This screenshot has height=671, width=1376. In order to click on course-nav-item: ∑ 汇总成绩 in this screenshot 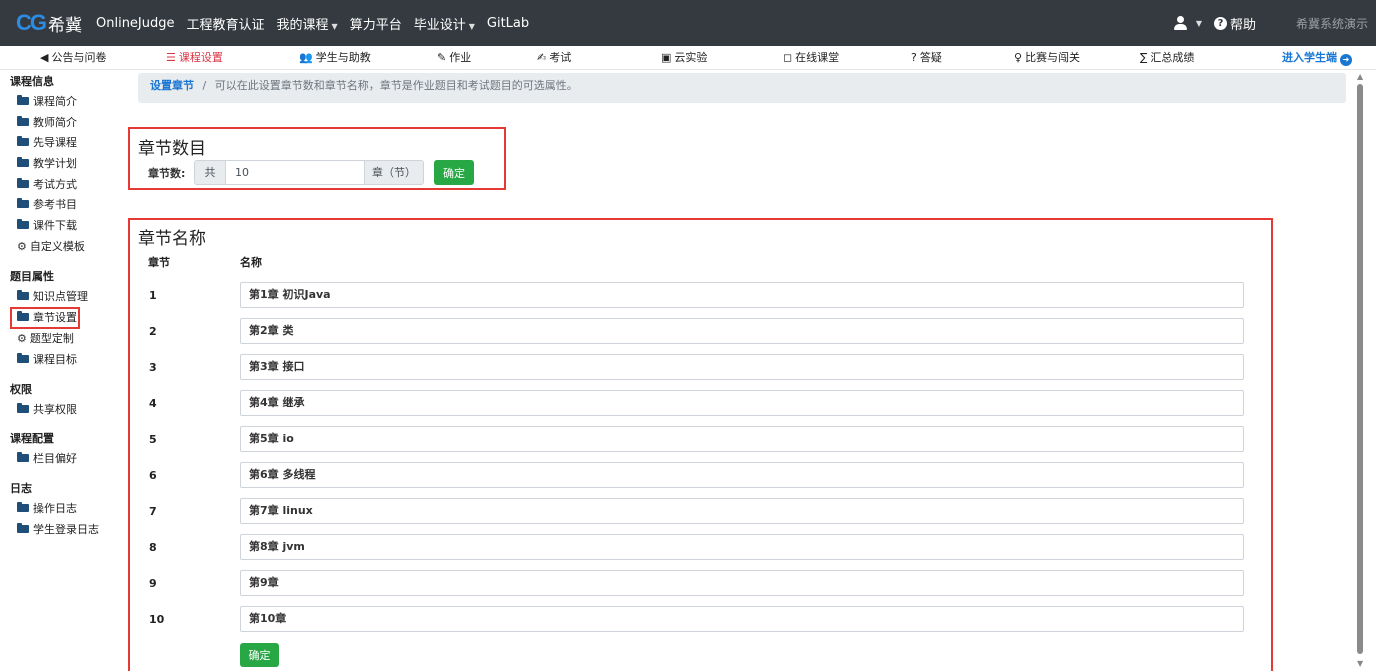, I will do `click(1167, 58)`.